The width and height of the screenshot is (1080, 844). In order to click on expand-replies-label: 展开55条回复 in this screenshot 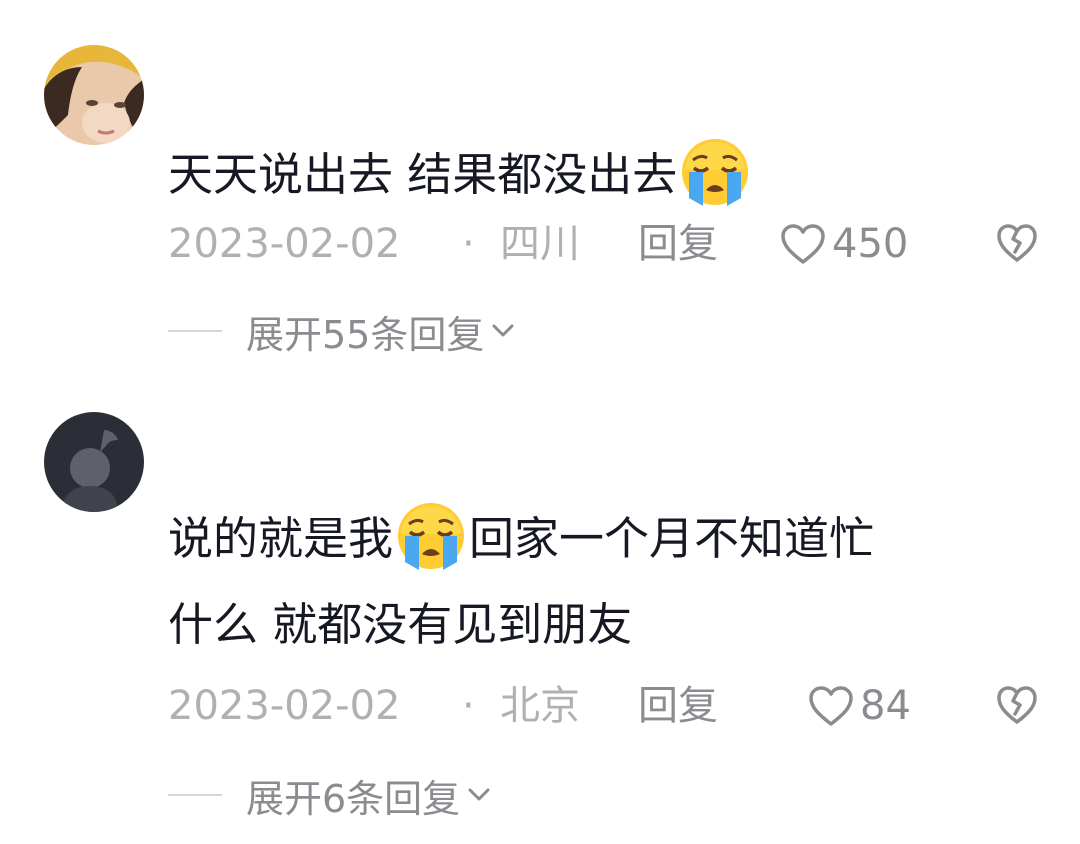, I will do `click(365, 334)`.